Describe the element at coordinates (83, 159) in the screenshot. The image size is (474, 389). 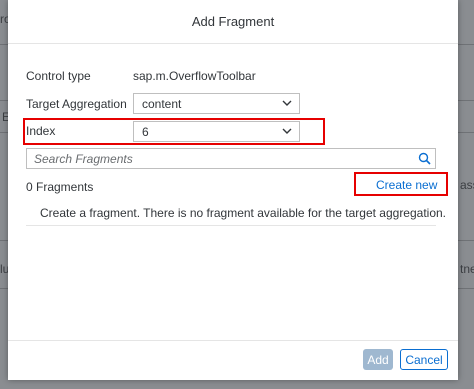
I see `search-placeholder: Search Fragments` at that location.